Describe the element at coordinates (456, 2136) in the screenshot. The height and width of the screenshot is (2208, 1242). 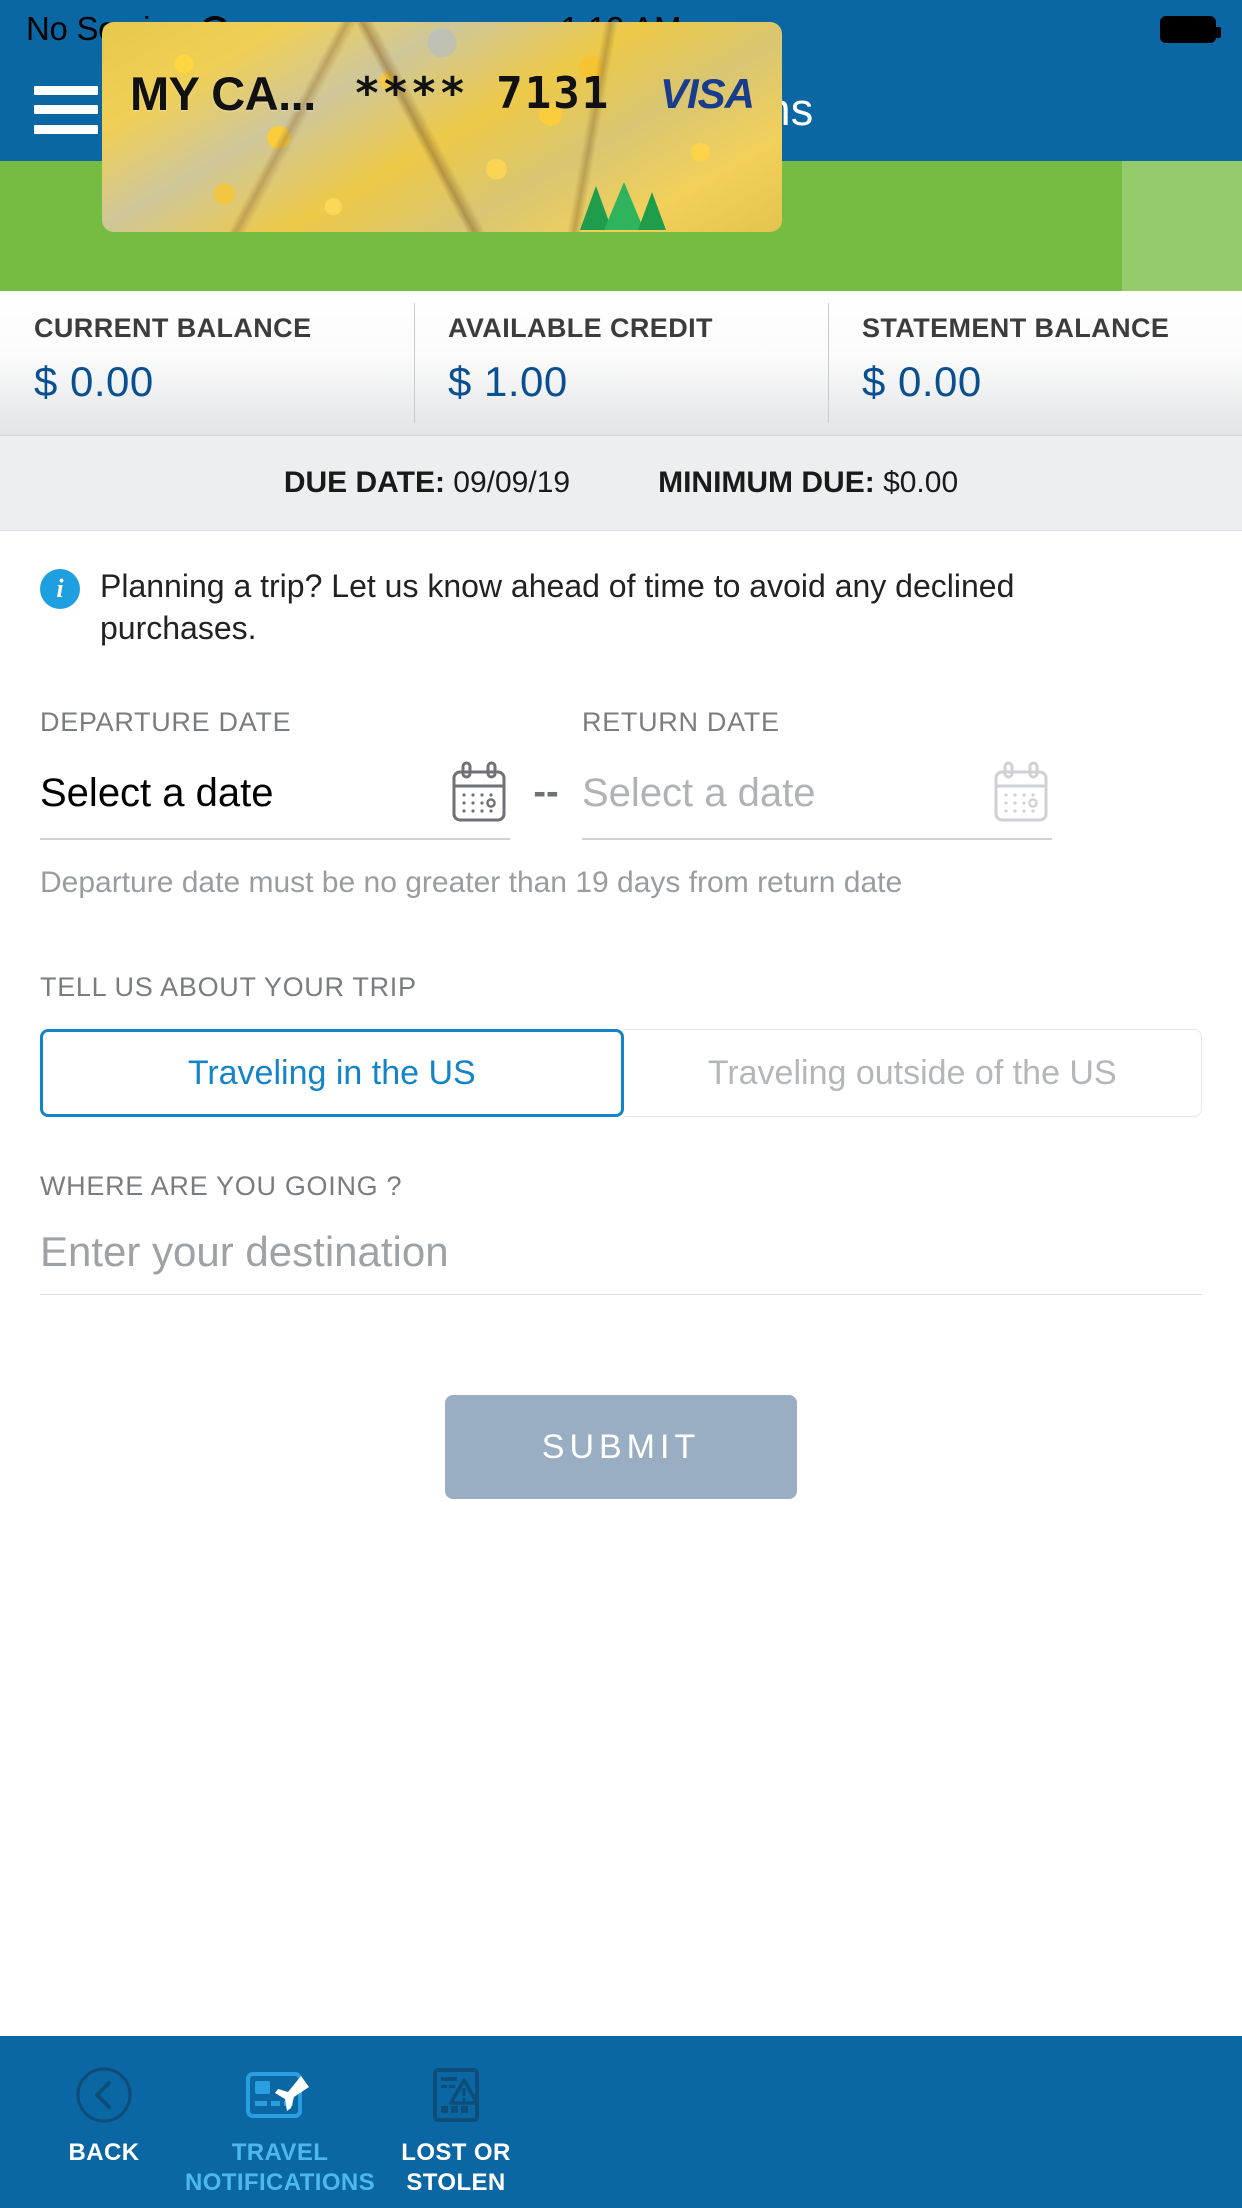
I see `tab-lost-or-stolen: LOST OR STOLEN` at that location.